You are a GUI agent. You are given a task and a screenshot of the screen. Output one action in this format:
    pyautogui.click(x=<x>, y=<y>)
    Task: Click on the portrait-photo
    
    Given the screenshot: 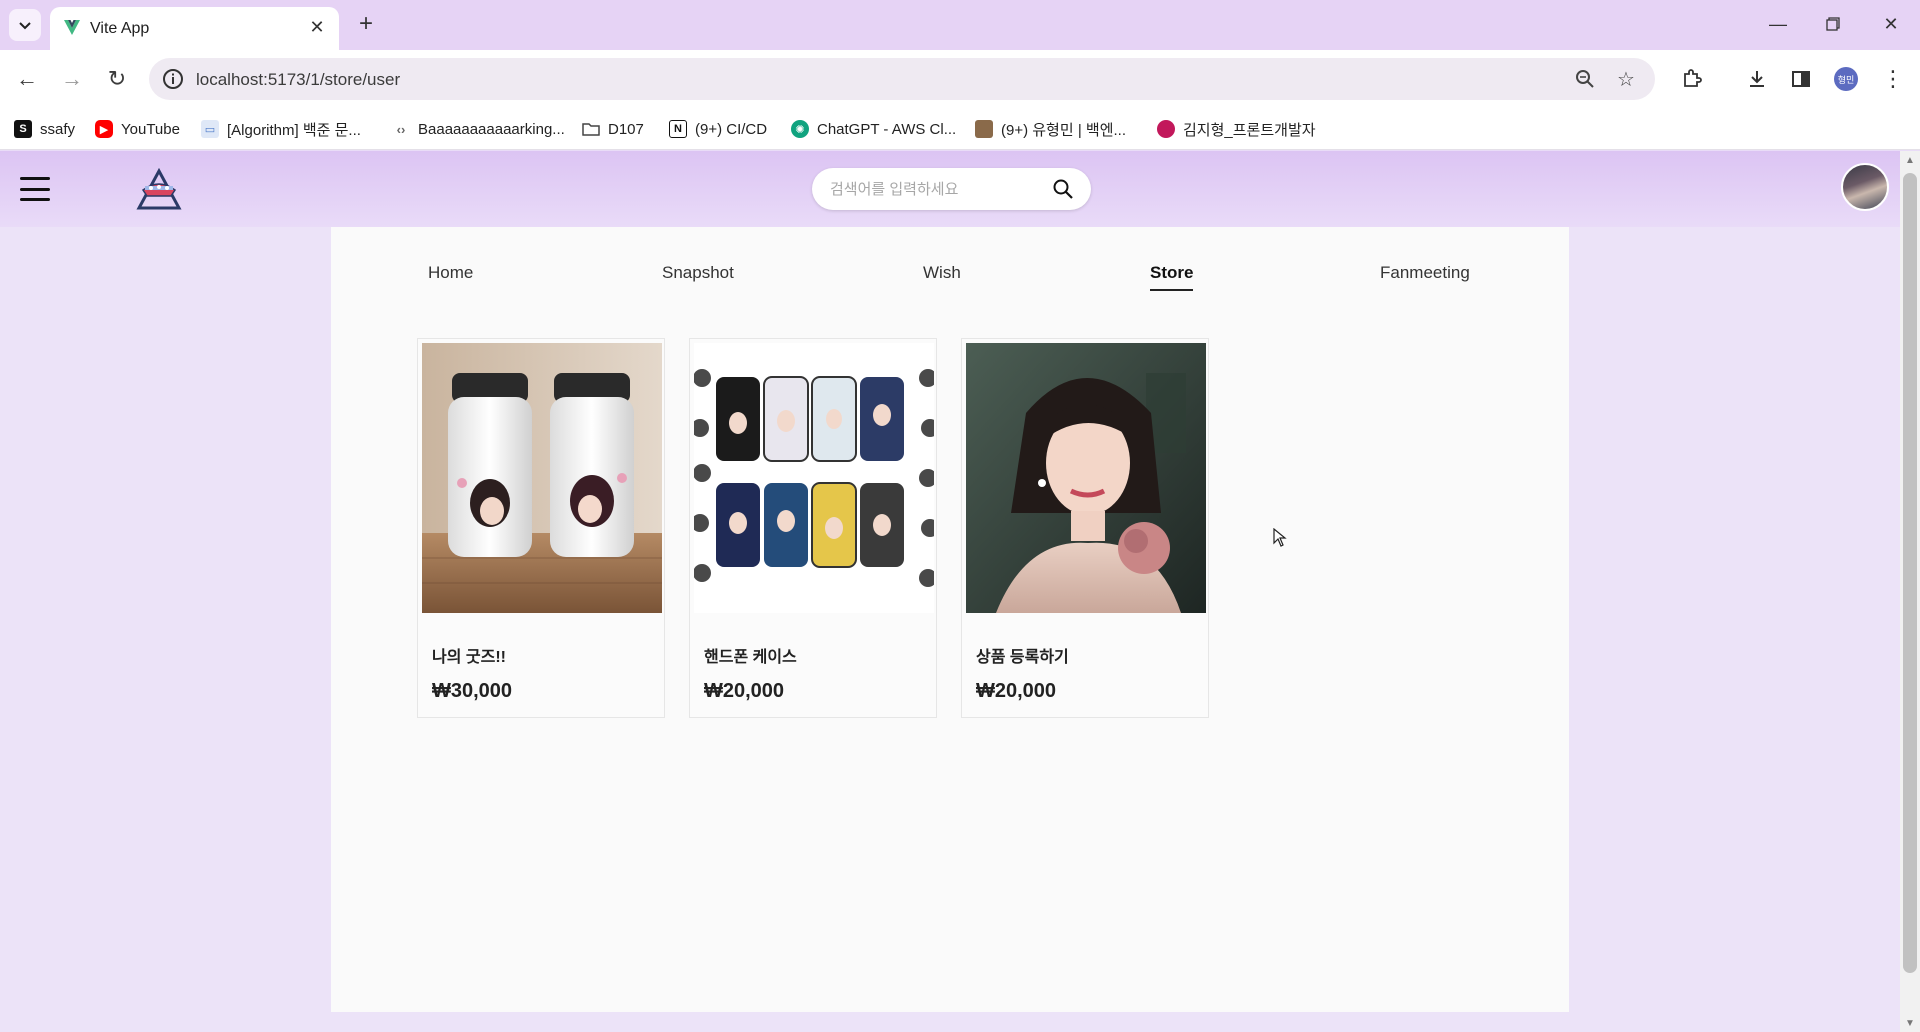 What is the action you would take?
    pyautogui.click(x=1086, y=478)
    